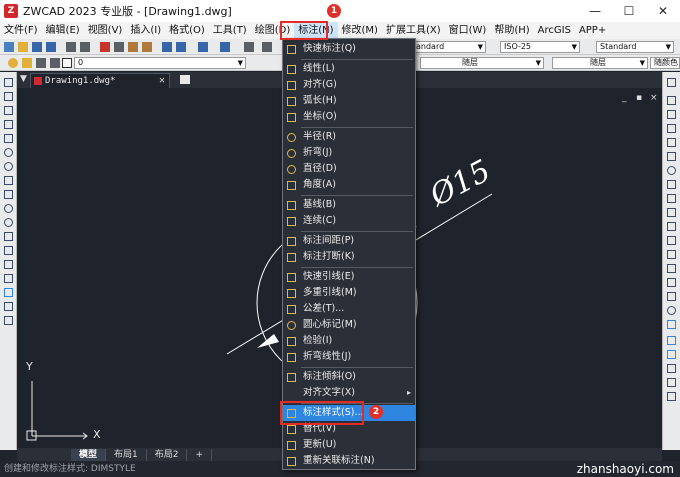 The width and height of the screenshot is (680, 477). I want to click on copy-icon, so click(119, 47).